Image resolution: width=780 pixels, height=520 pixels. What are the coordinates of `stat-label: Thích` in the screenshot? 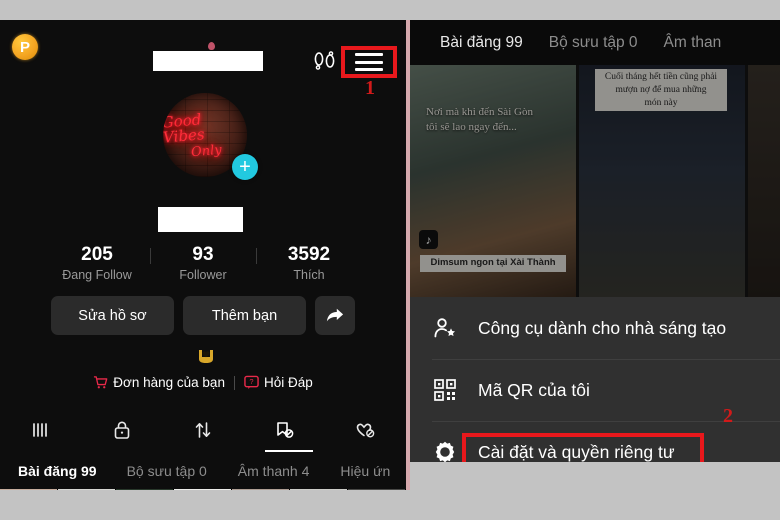 It's located at (309, 274).